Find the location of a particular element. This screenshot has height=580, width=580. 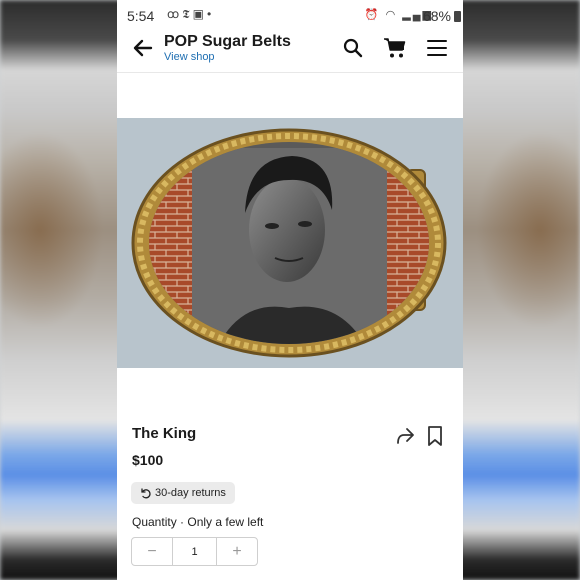

quantity-value: 1 is located at coordinates (194, 551).